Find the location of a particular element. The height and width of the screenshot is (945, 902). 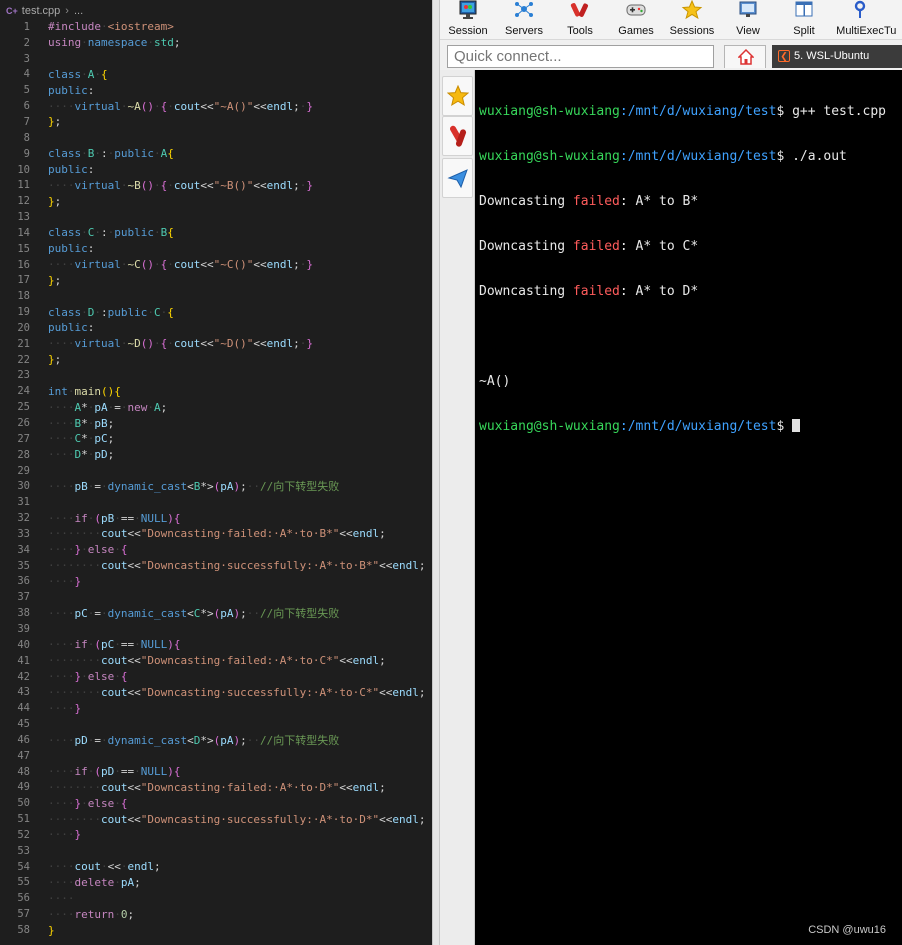

code-line: 22}; is located at coordinates (216, 360).